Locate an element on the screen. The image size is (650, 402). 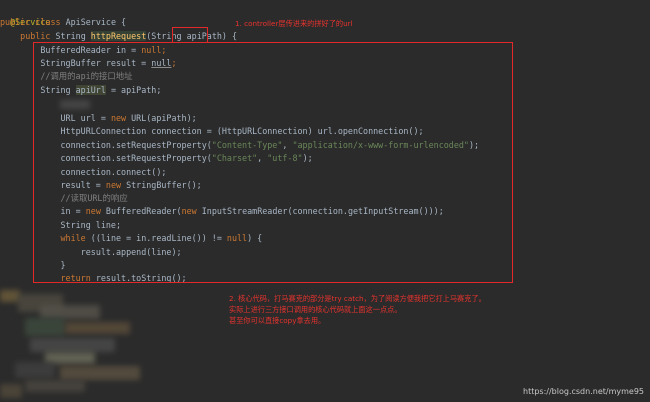
watermark: https://blog.csdn.net/myme95 is located at coordinates (583, 391).